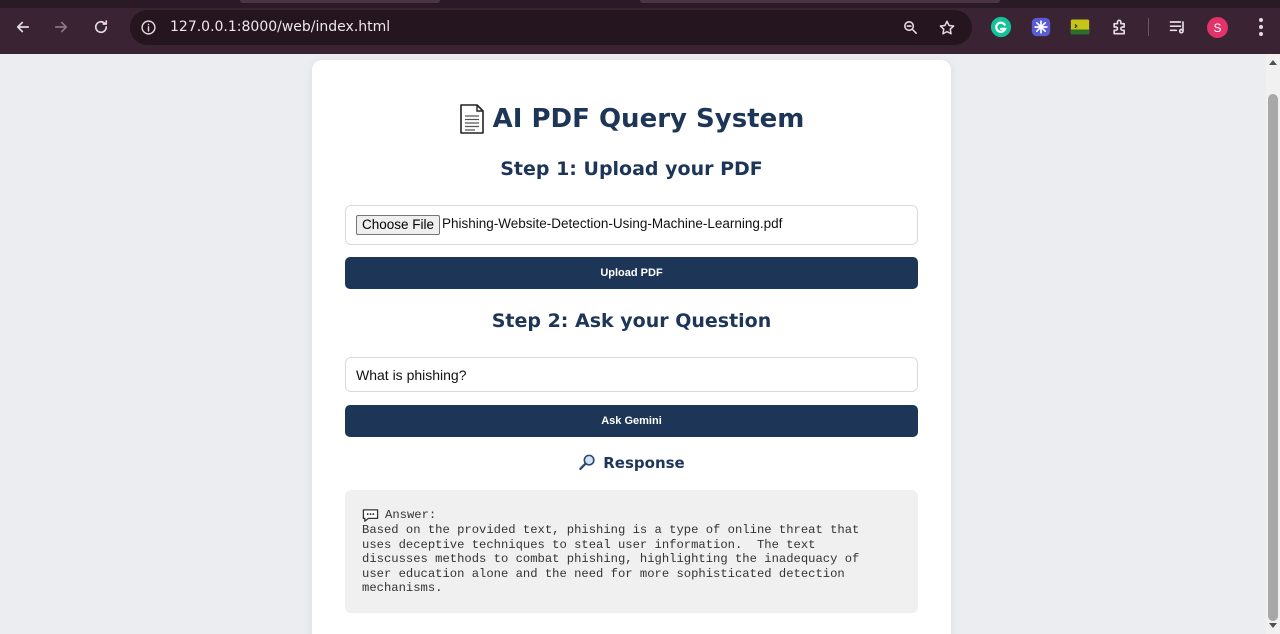 This screenshot has height=634, width=1280. I want to click on grammarly-icon, so click(1001, 27).